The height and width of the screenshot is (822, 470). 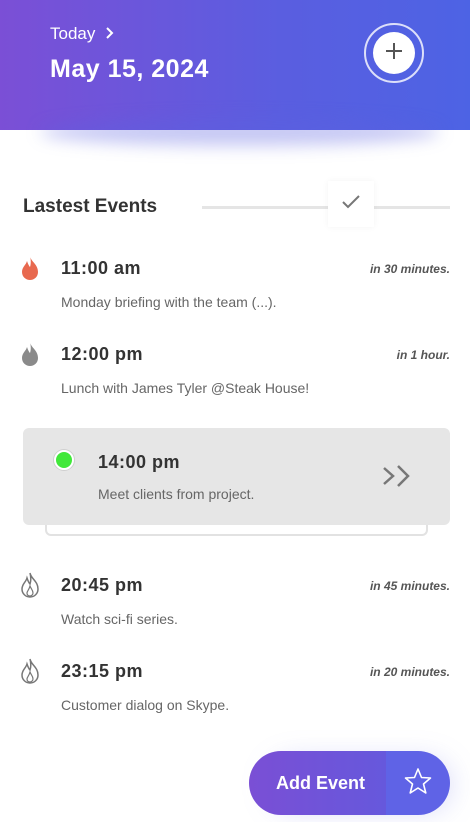 I want to click on event-relative-time: in 30 minutes., so click(x=409, y=269).